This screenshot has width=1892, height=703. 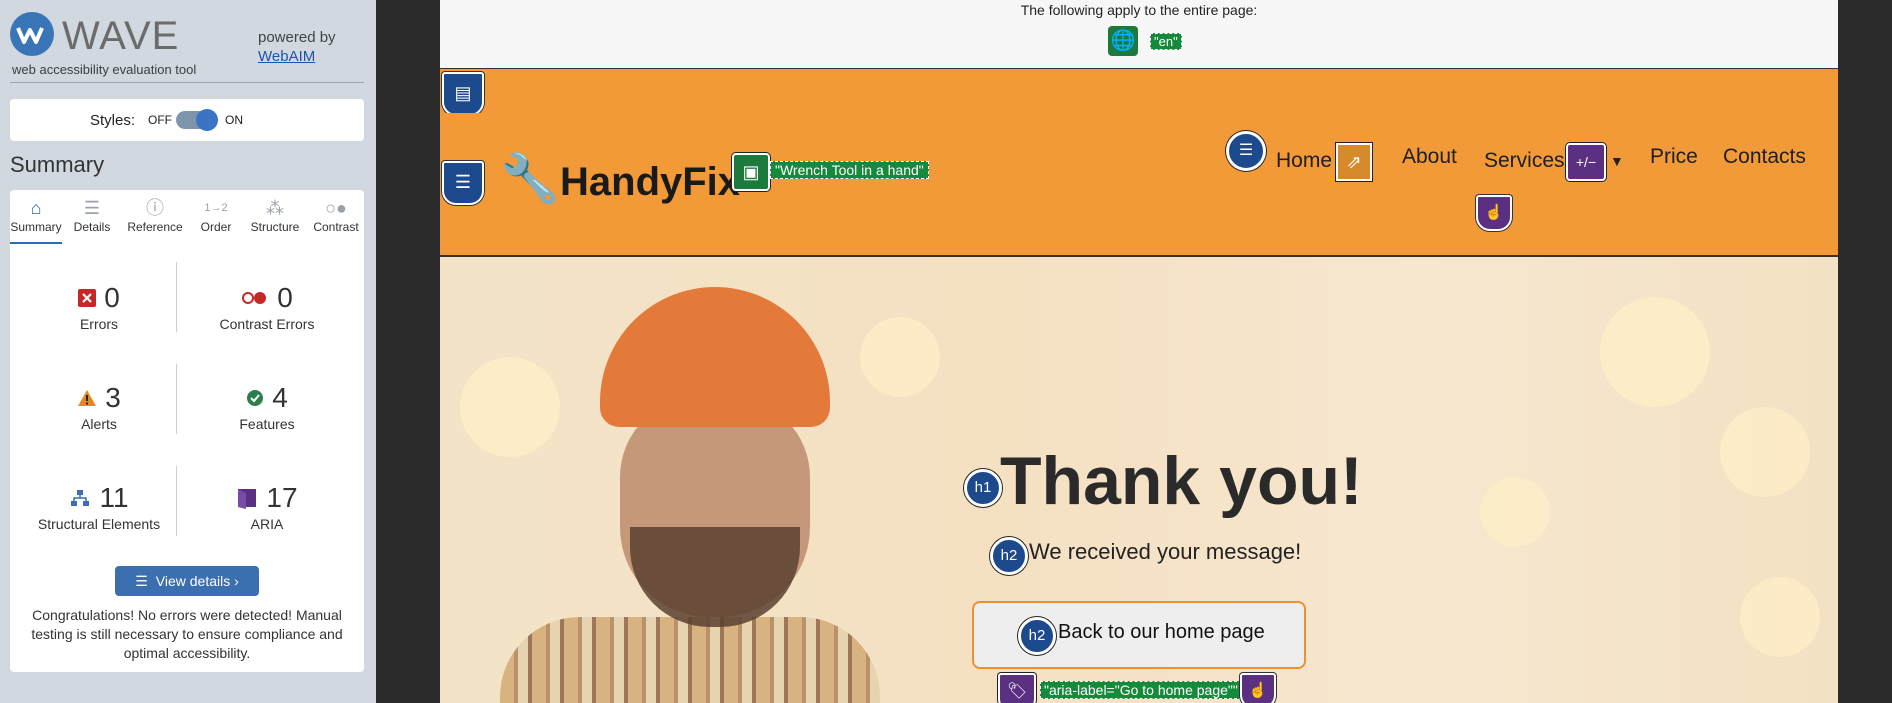 I want to click on tab-label: Order, so click(x=216, y=227).